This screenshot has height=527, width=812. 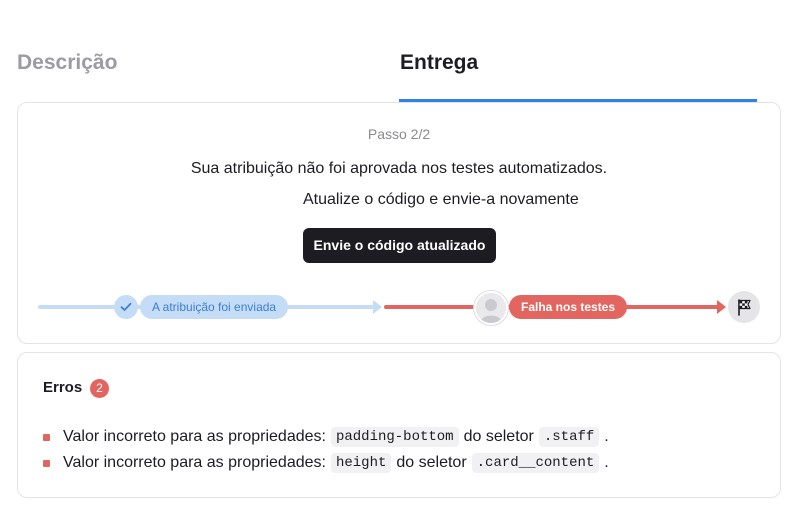 I want to click on step-indicator: Passo 2/2, so click(x=399, y=134).